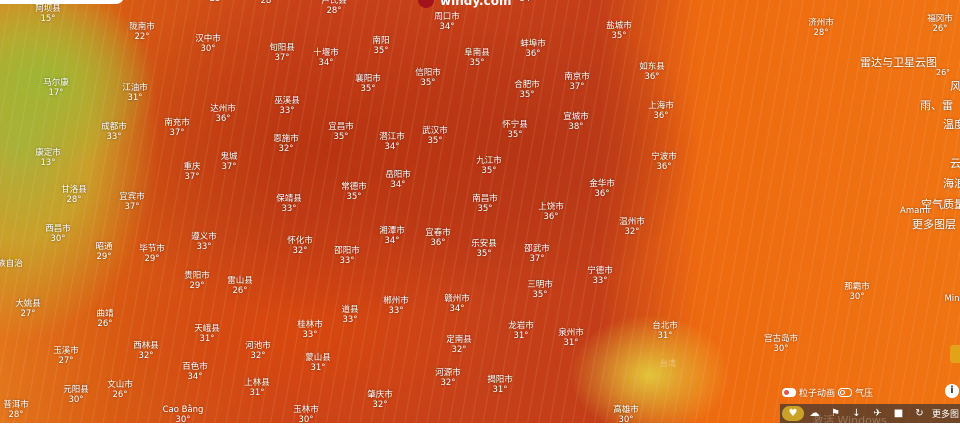 Image resolution: width=960 pixels, height=428 pixels. Describe the element at coordinates (435, 136) in the screenshot. I see `city-label: 武汉市 35°` at that location.